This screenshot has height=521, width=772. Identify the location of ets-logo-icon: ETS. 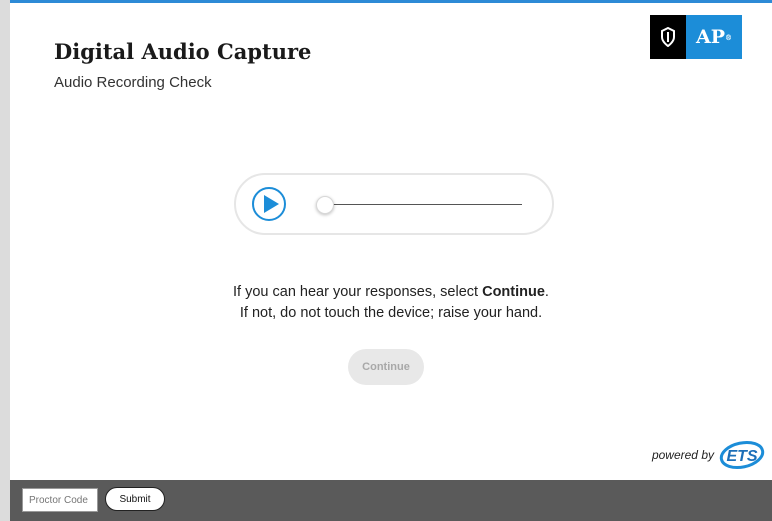
(742, 455).